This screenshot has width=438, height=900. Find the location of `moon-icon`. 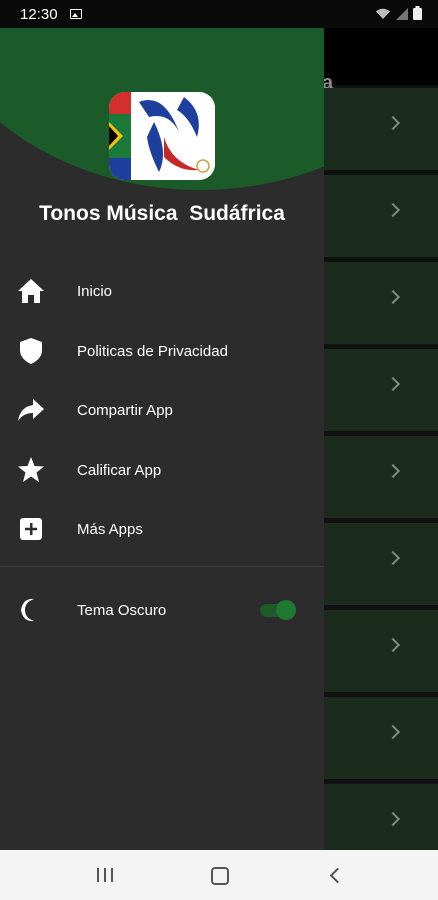

moon-icon is located at coordinates (31, 610).